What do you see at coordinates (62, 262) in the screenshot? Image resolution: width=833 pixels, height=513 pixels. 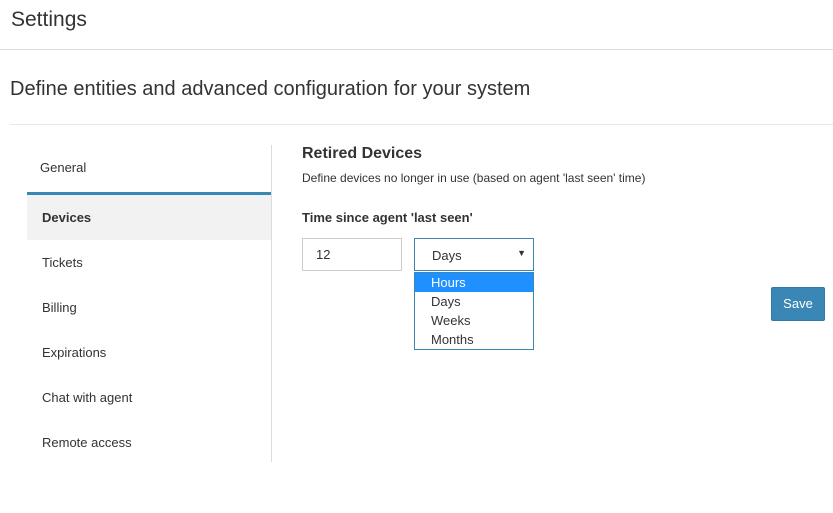 I see `sidebar-item-label: Tickets` at bounding box center [62, 262].